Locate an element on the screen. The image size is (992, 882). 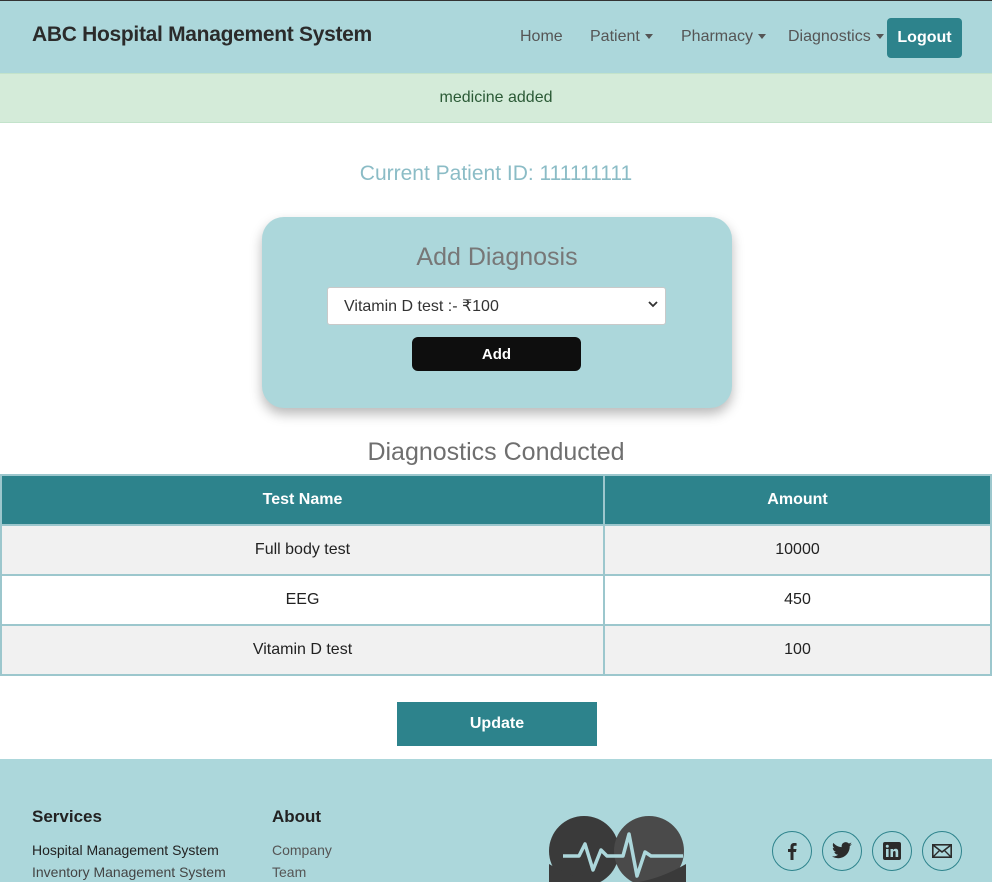
brand-title: ABC Hospital Management System is located at coordinates (202, 35).